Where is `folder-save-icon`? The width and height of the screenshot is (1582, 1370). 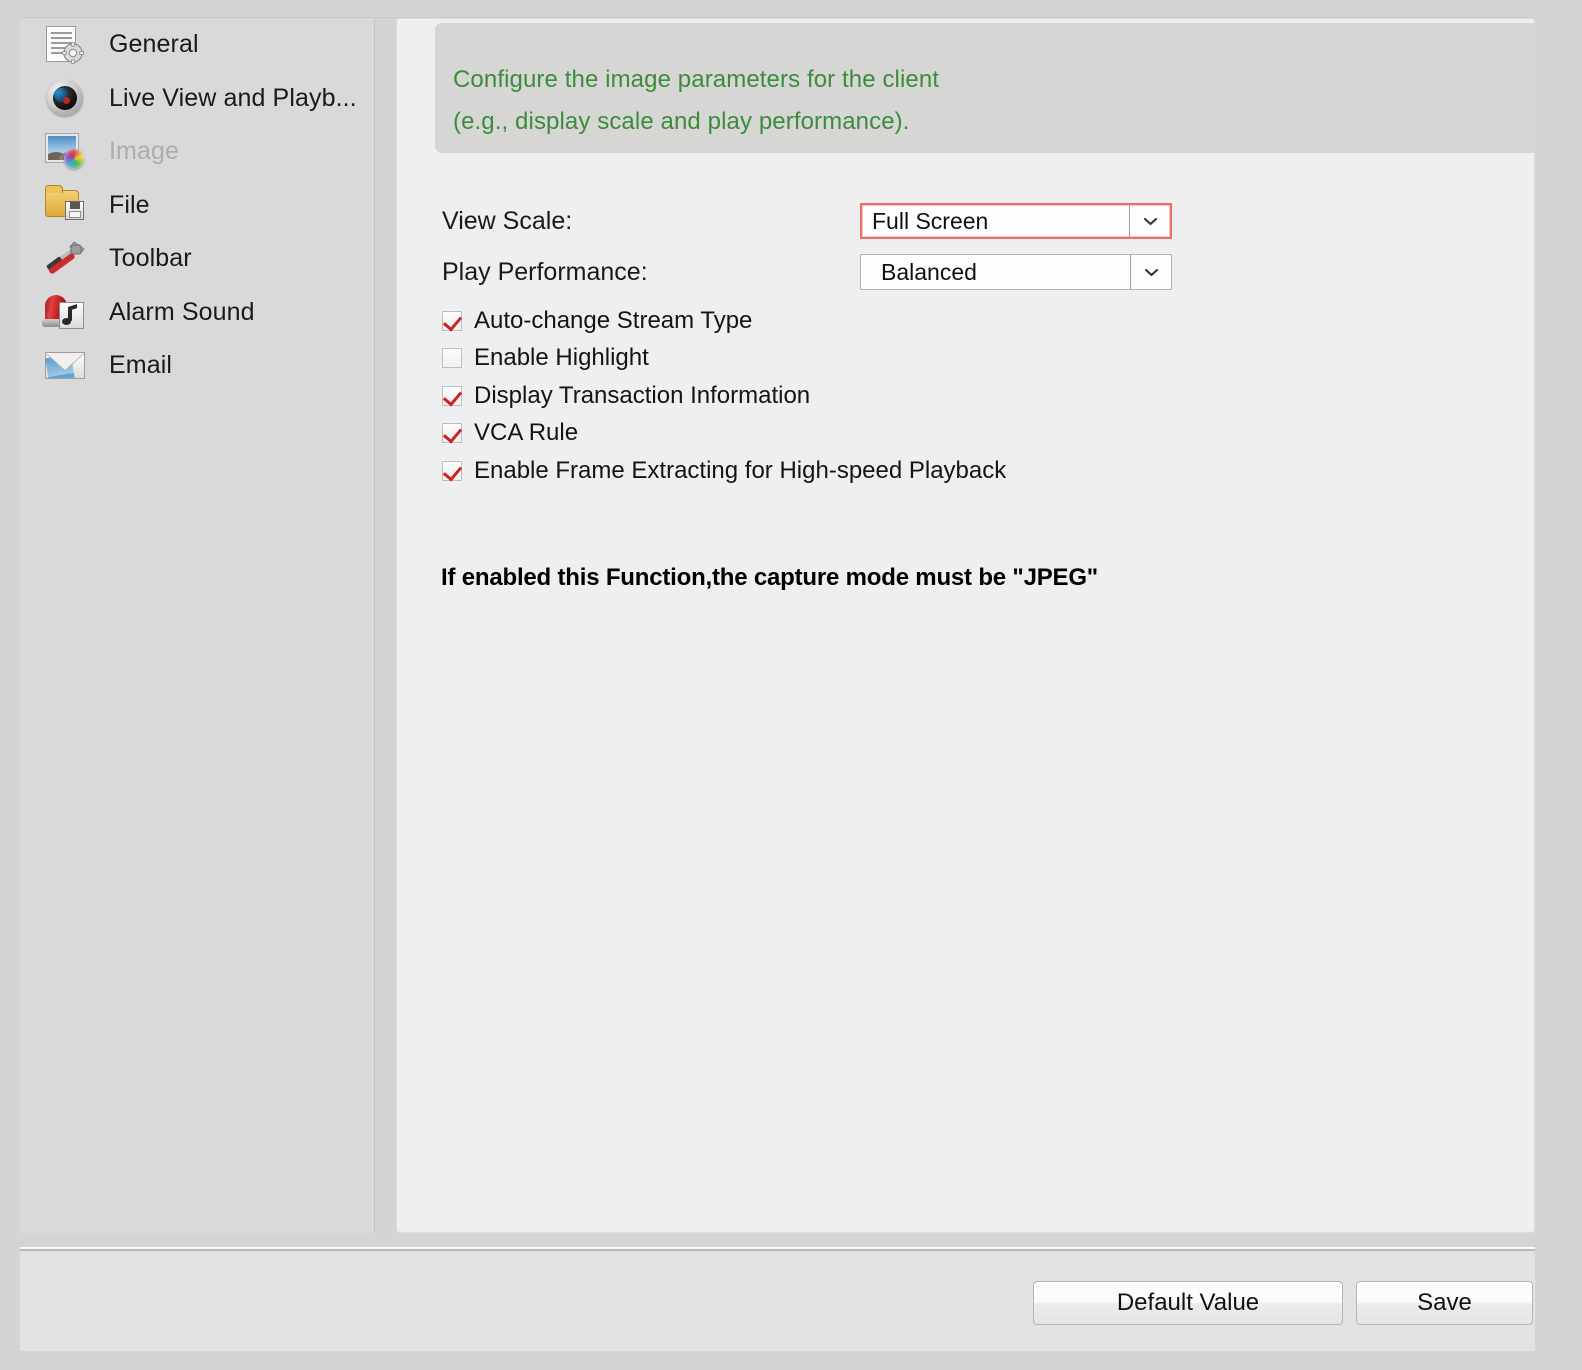
folder-save-icon is located at coordinates (66, 205).